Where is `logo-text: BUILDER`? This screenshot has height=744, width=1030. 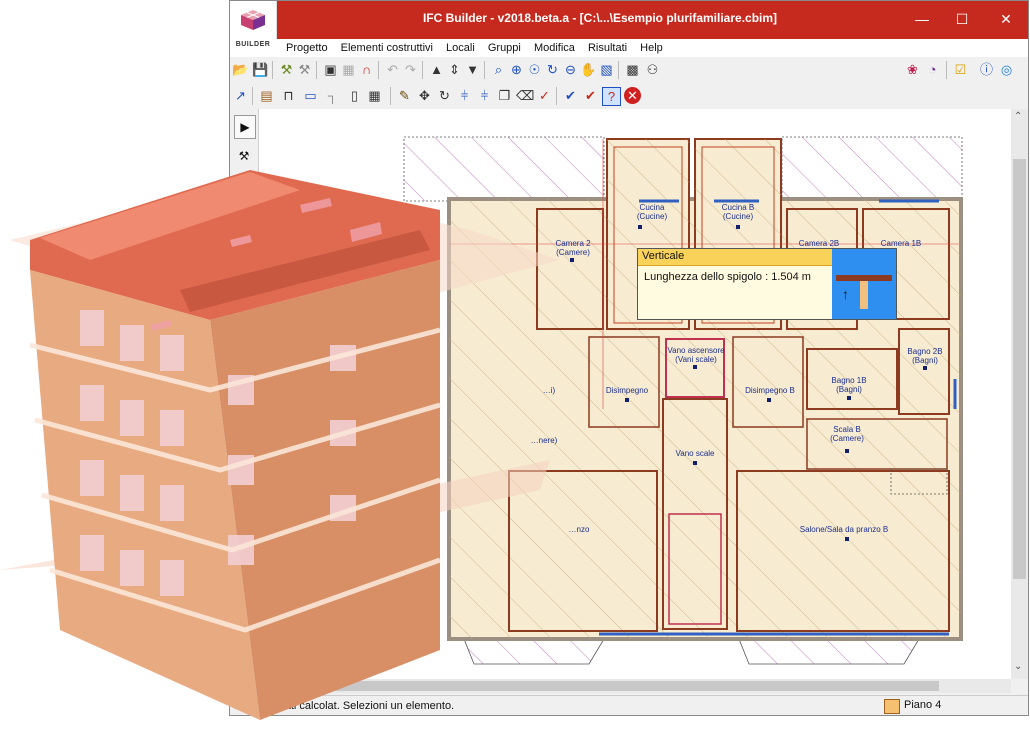
logo-text: BUILDER is located at coordinates (253, 44).